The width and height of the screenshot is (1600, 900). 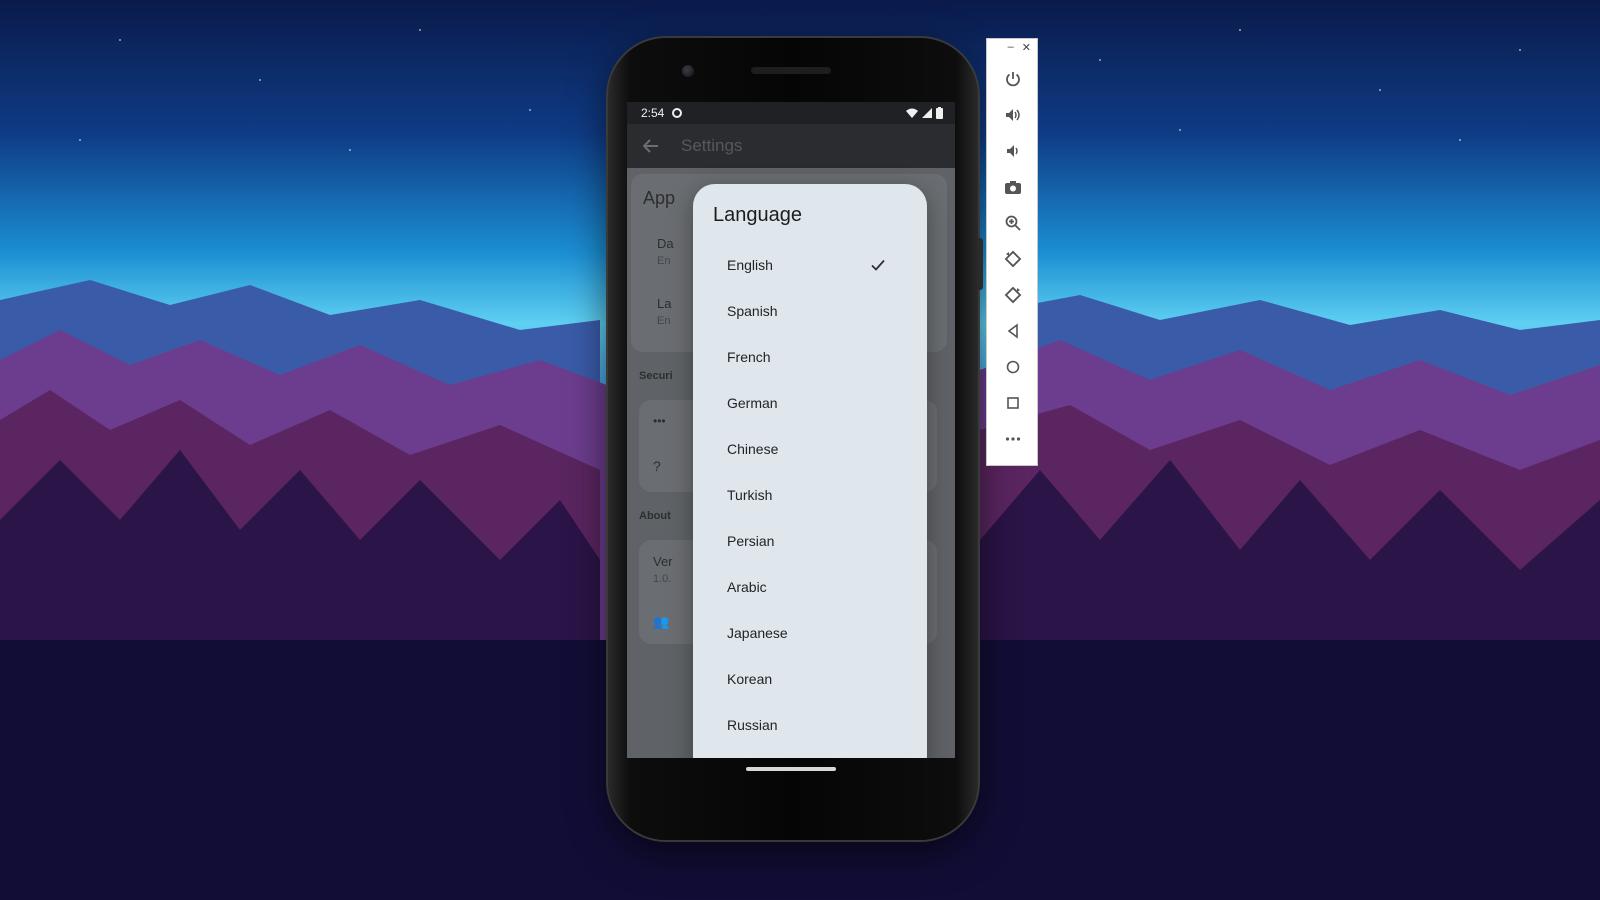 I want to click on language-option-arabic: Arabic, so click(x=810, y=587).